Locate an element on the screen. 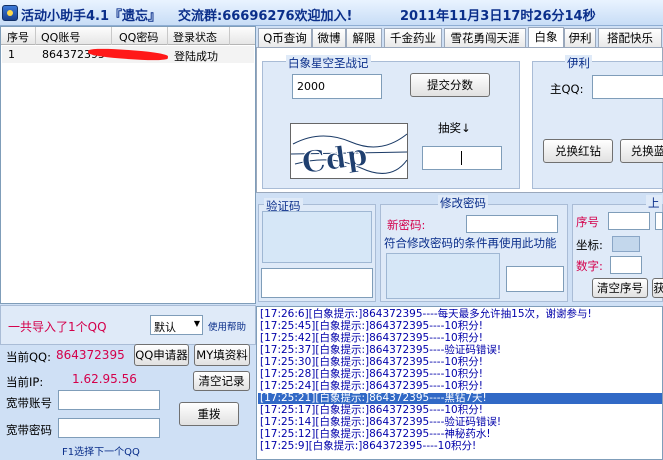 This screenshot has height=460, width=663. text-cursor is located at coordinates (461, 158).